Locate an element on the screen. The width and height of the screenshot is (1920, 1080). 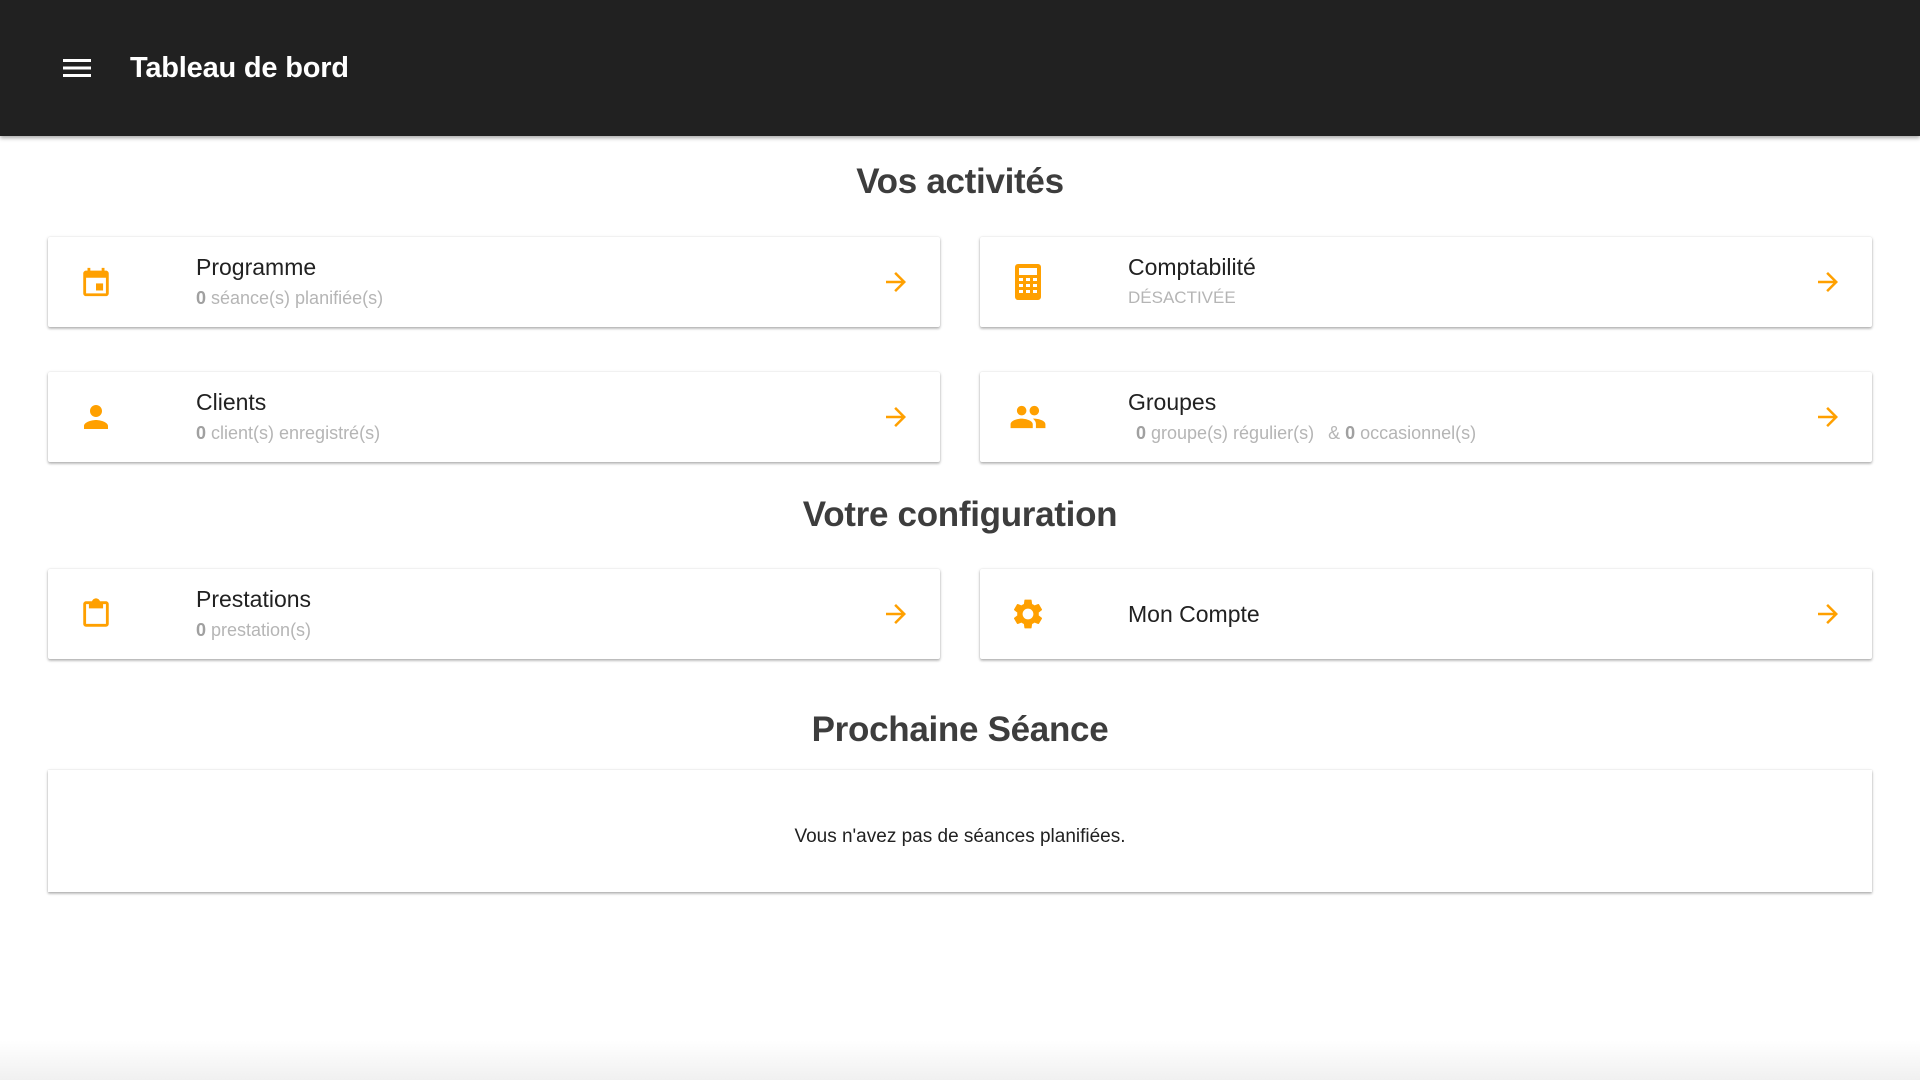
calendar-icon is located at coordinates (96, 282).